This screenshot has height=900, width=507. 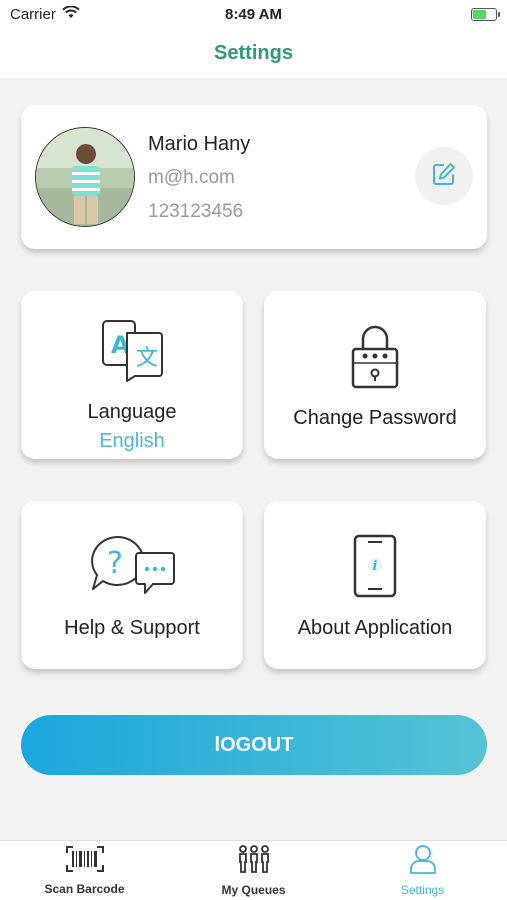 I want to click on wifi-icon, so click(x=71, y=13).